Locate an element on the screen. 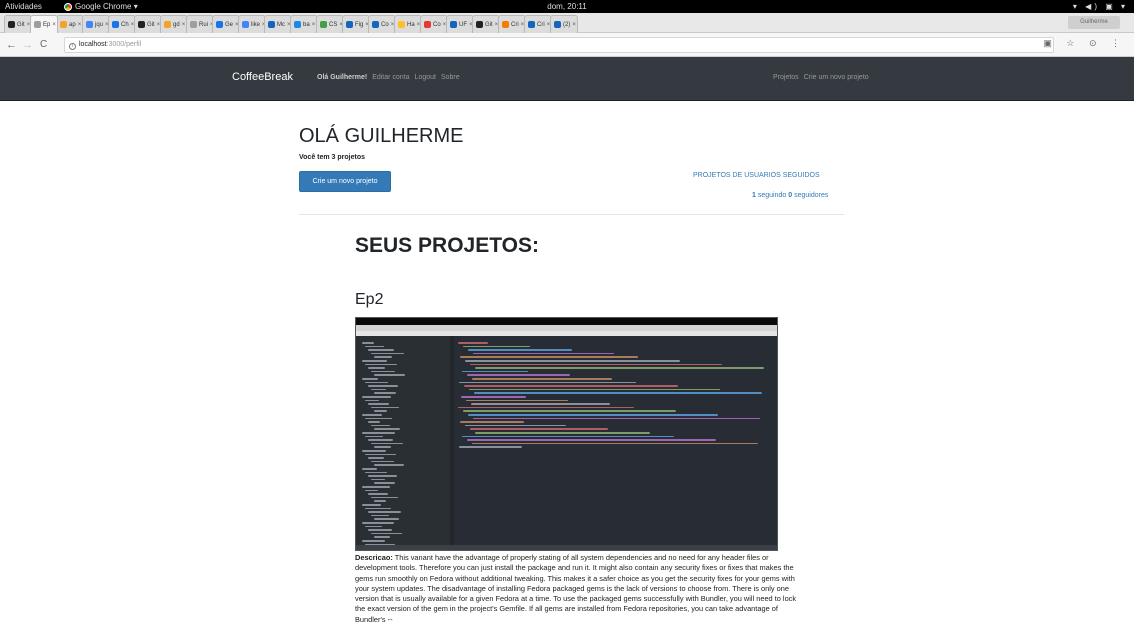 The image size is (1134, 638). nav-new-project-link: Crie um novo projeto is located at coordinates (836, 77).